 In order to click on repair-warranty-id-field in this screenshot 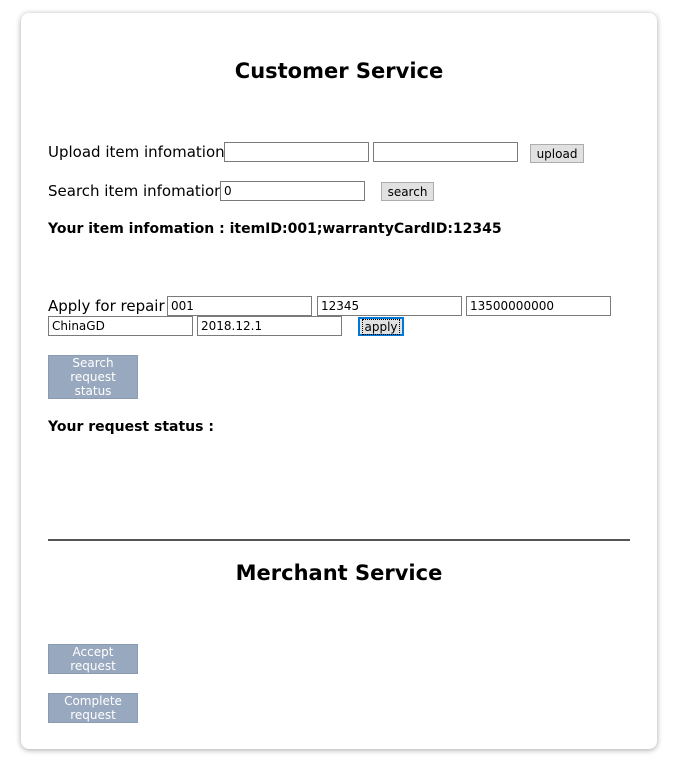, I will do `click(389, 306)`.